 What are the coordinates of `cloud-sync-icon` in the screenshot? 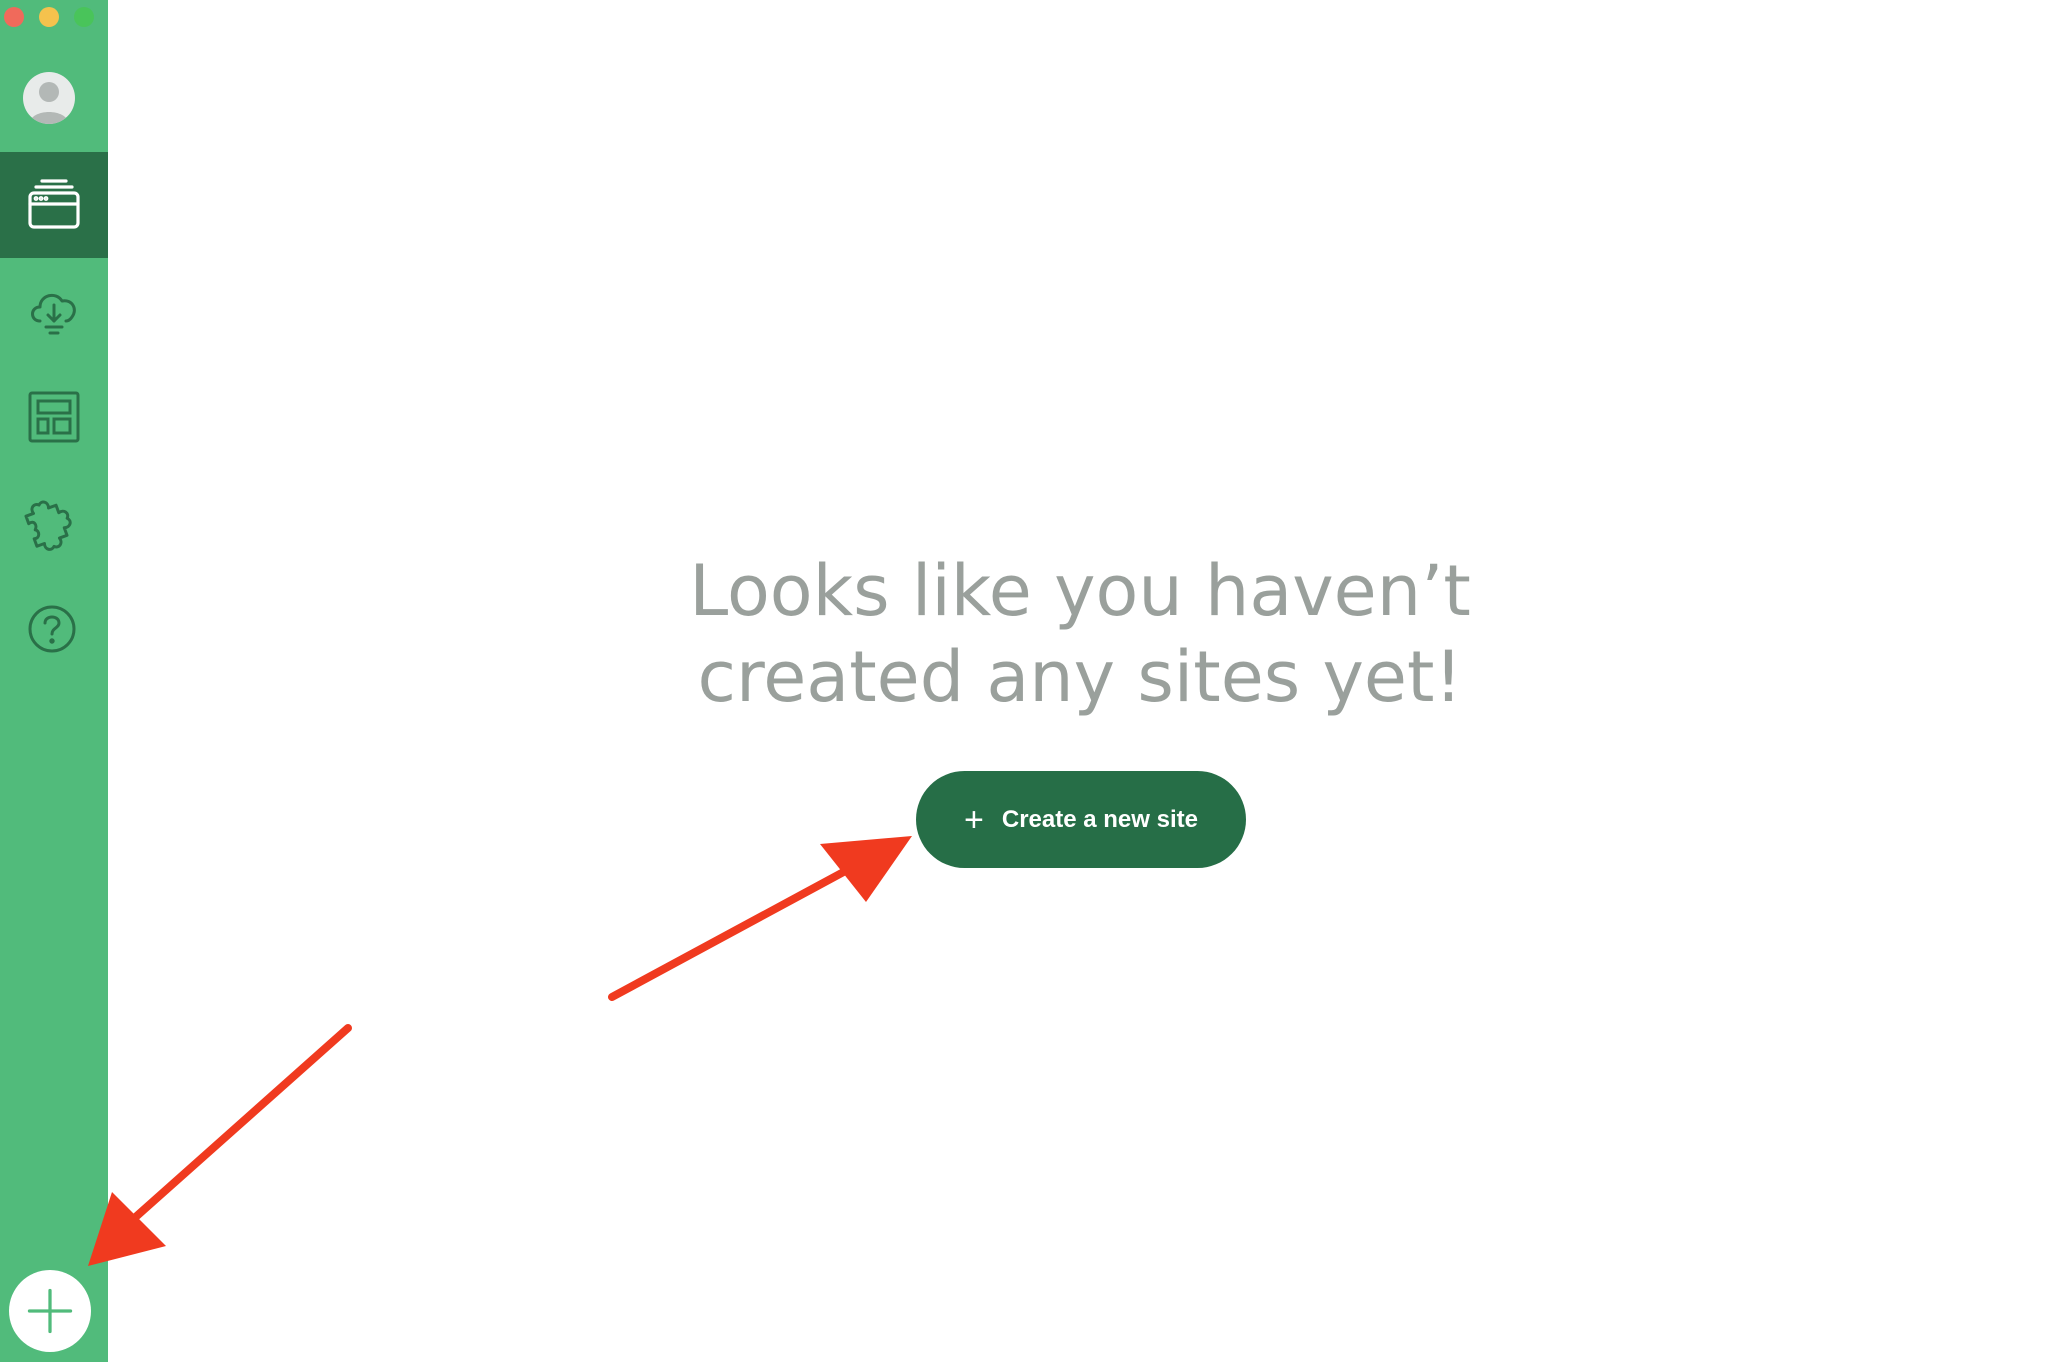 It's located at (53, 314).